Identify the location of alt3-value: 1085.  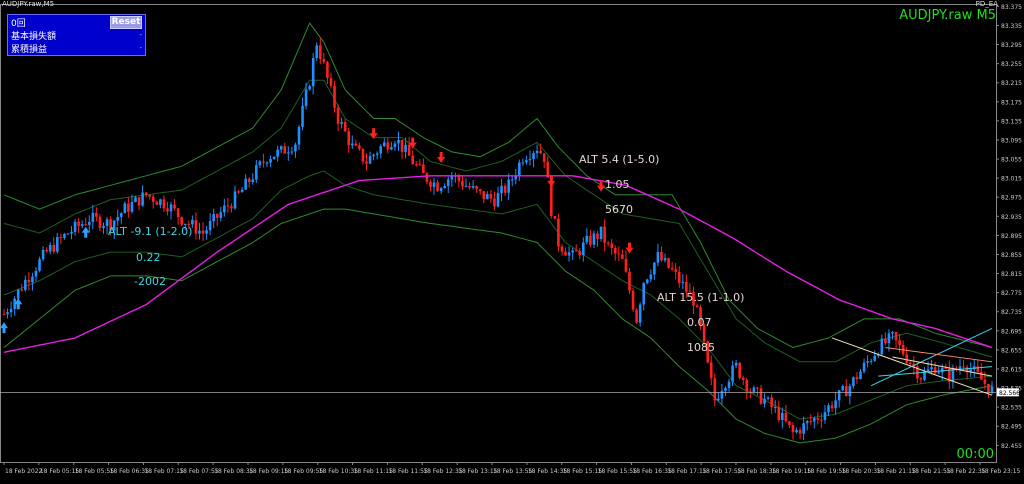
(701, 347).